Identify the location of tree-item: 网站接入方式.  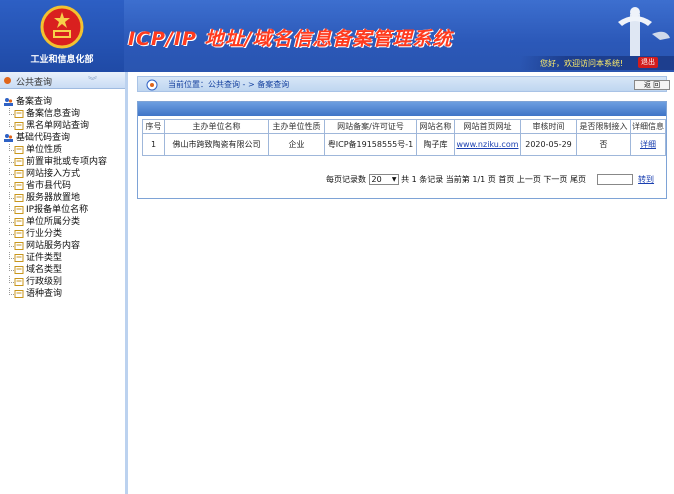
(55, 174).